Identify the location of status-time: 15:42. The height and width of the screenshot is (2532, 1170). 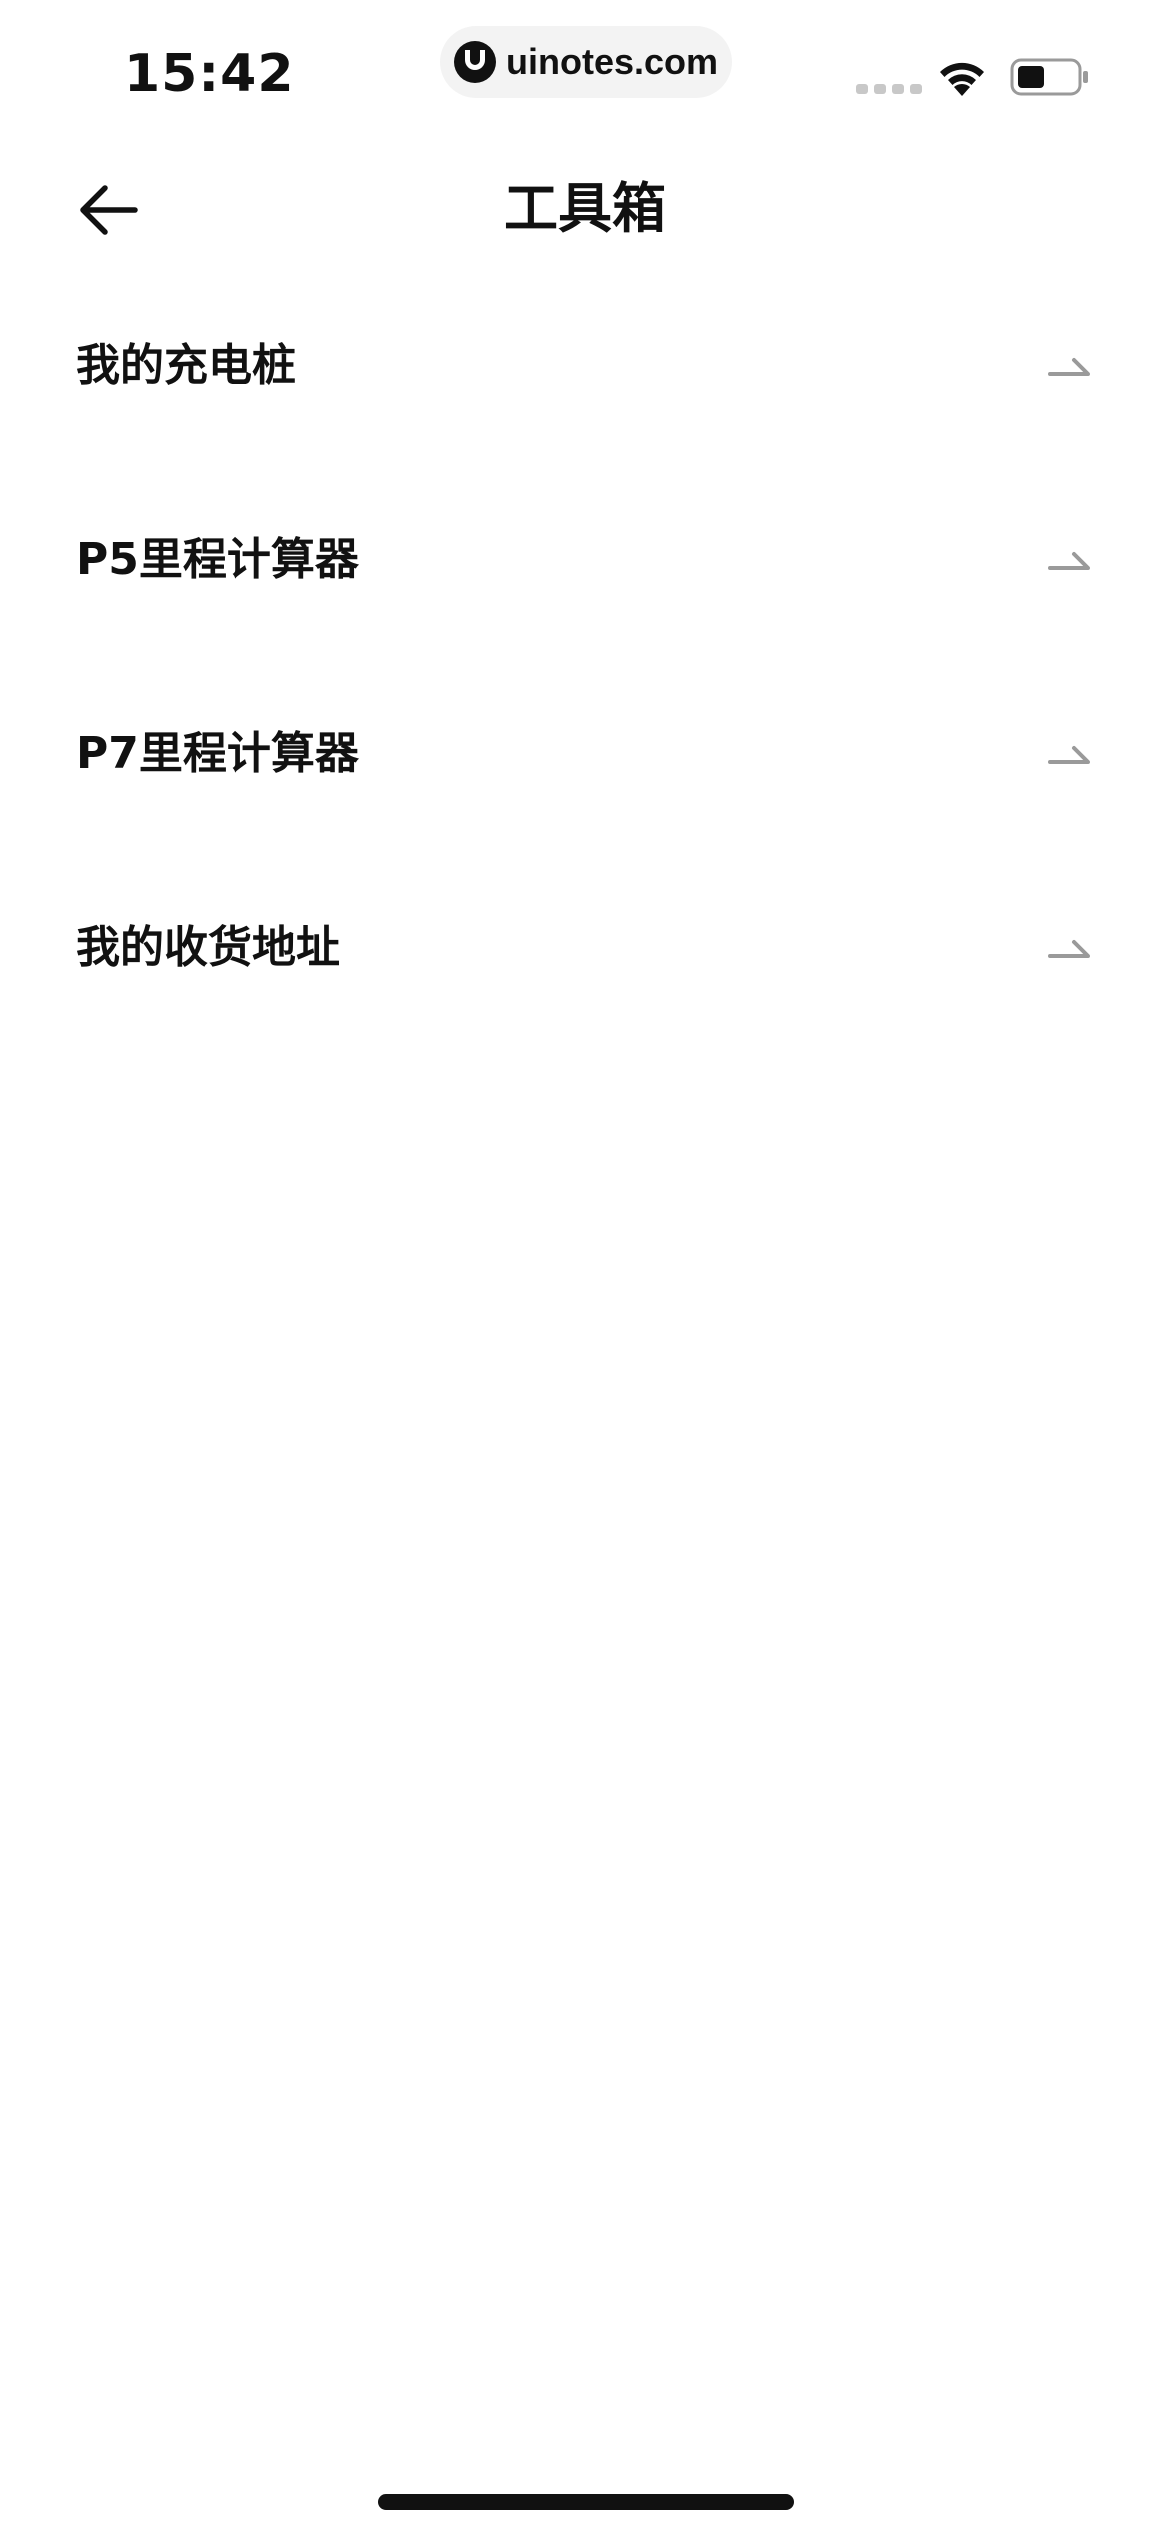
(209, 74).